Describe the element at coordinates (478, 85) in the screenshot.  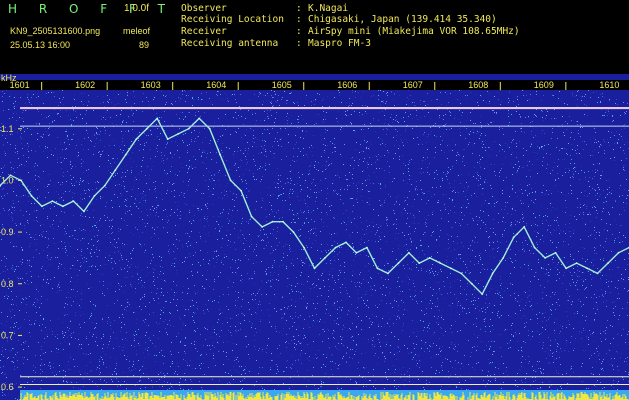
I see `x-tick-label: 1608` at that location.